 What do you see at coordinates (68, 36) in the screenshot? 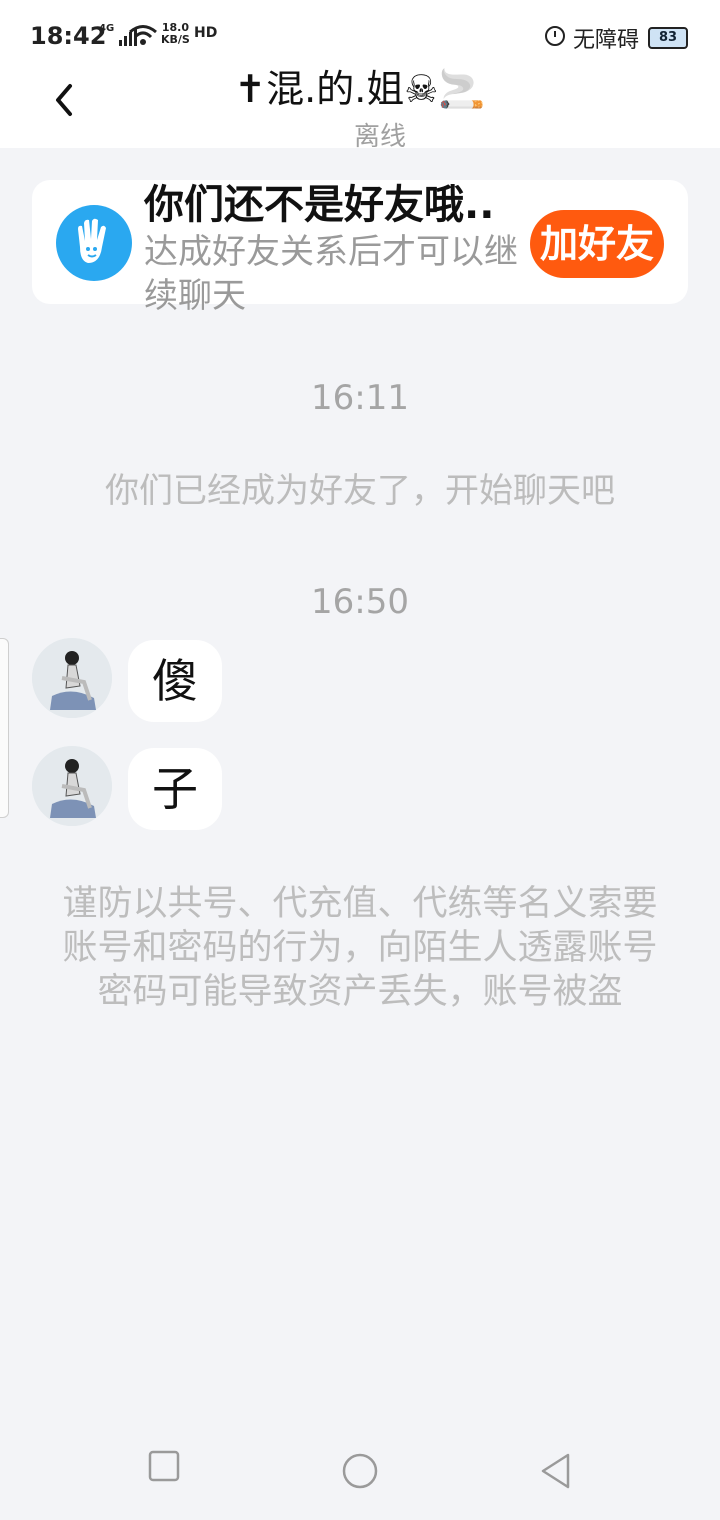
I see `status-time: 18:42` at bounding box center [68, 36].